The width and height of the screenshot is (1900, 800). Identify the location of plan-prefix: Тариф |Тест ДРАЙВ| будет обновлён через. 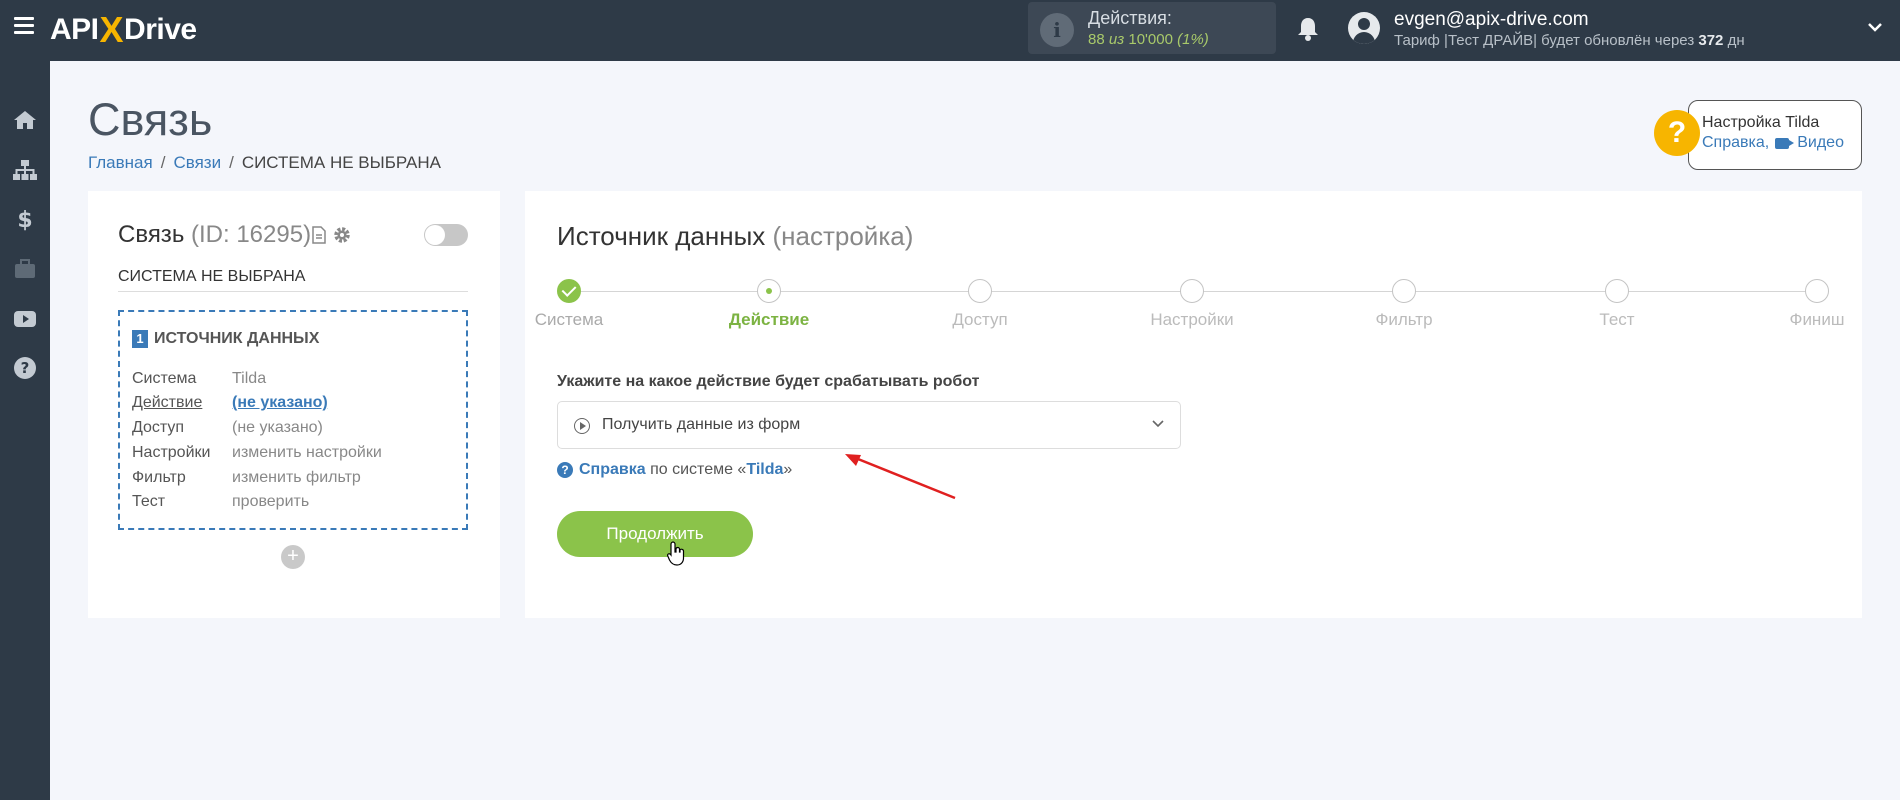
(1544, 40).